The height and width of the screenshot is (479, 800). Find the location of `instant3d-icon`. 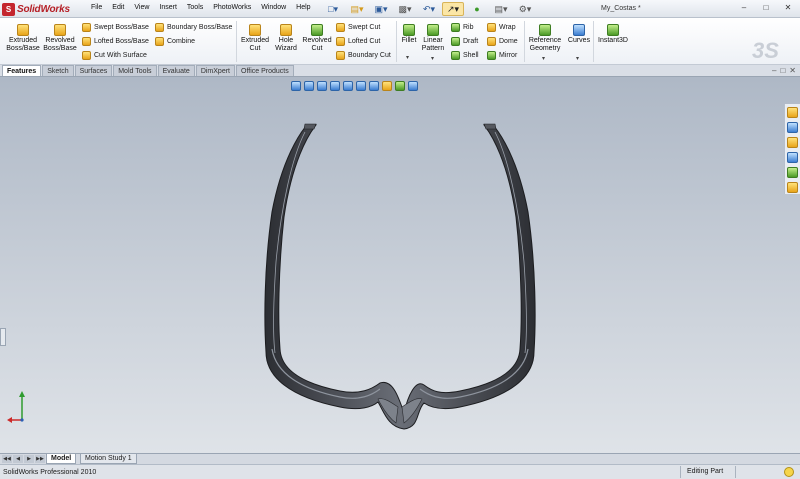

instant3d-icon is located at coordinates (613, 30).